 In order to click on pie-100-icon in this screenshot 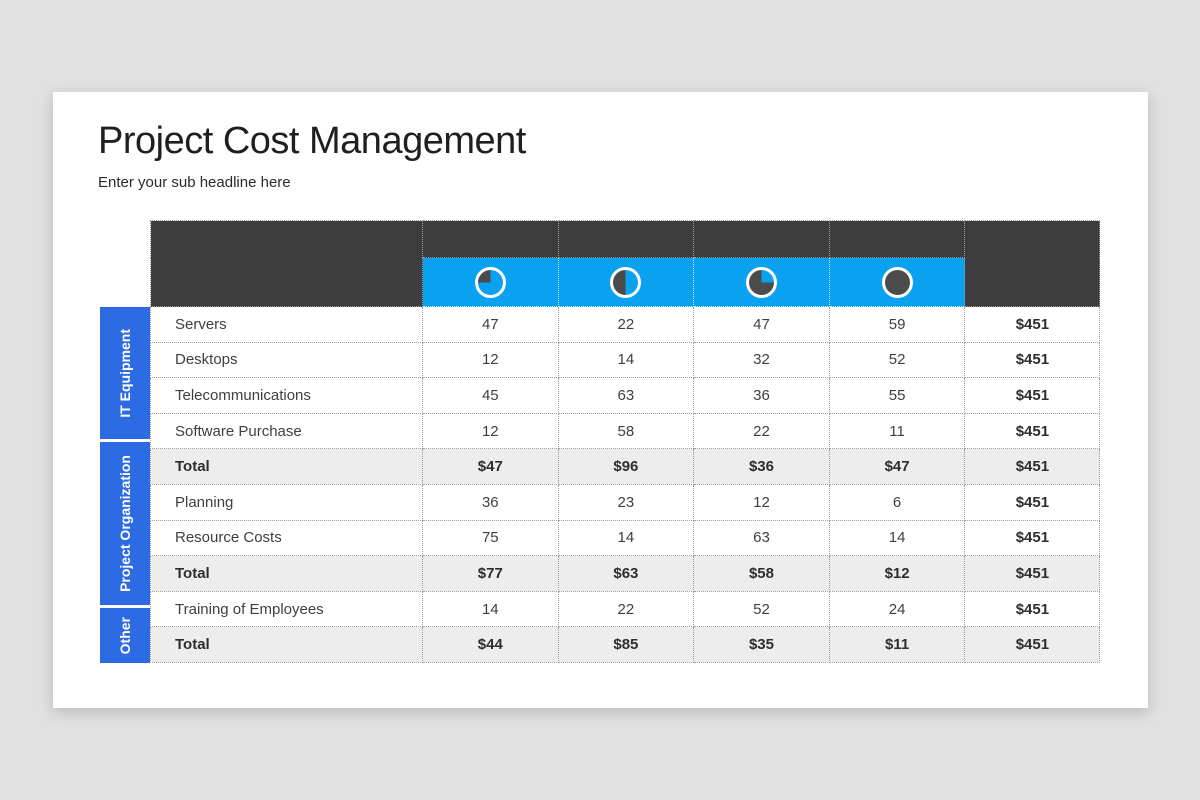, I will do `click(897, 282)`.